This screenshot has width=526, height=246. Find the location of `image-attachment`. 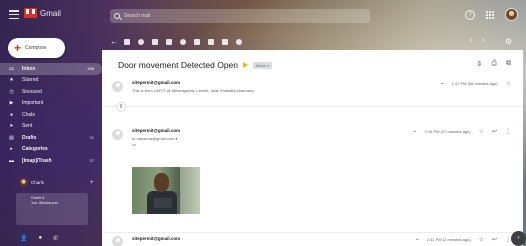

image-attachment is located at coordinates (166, 190).